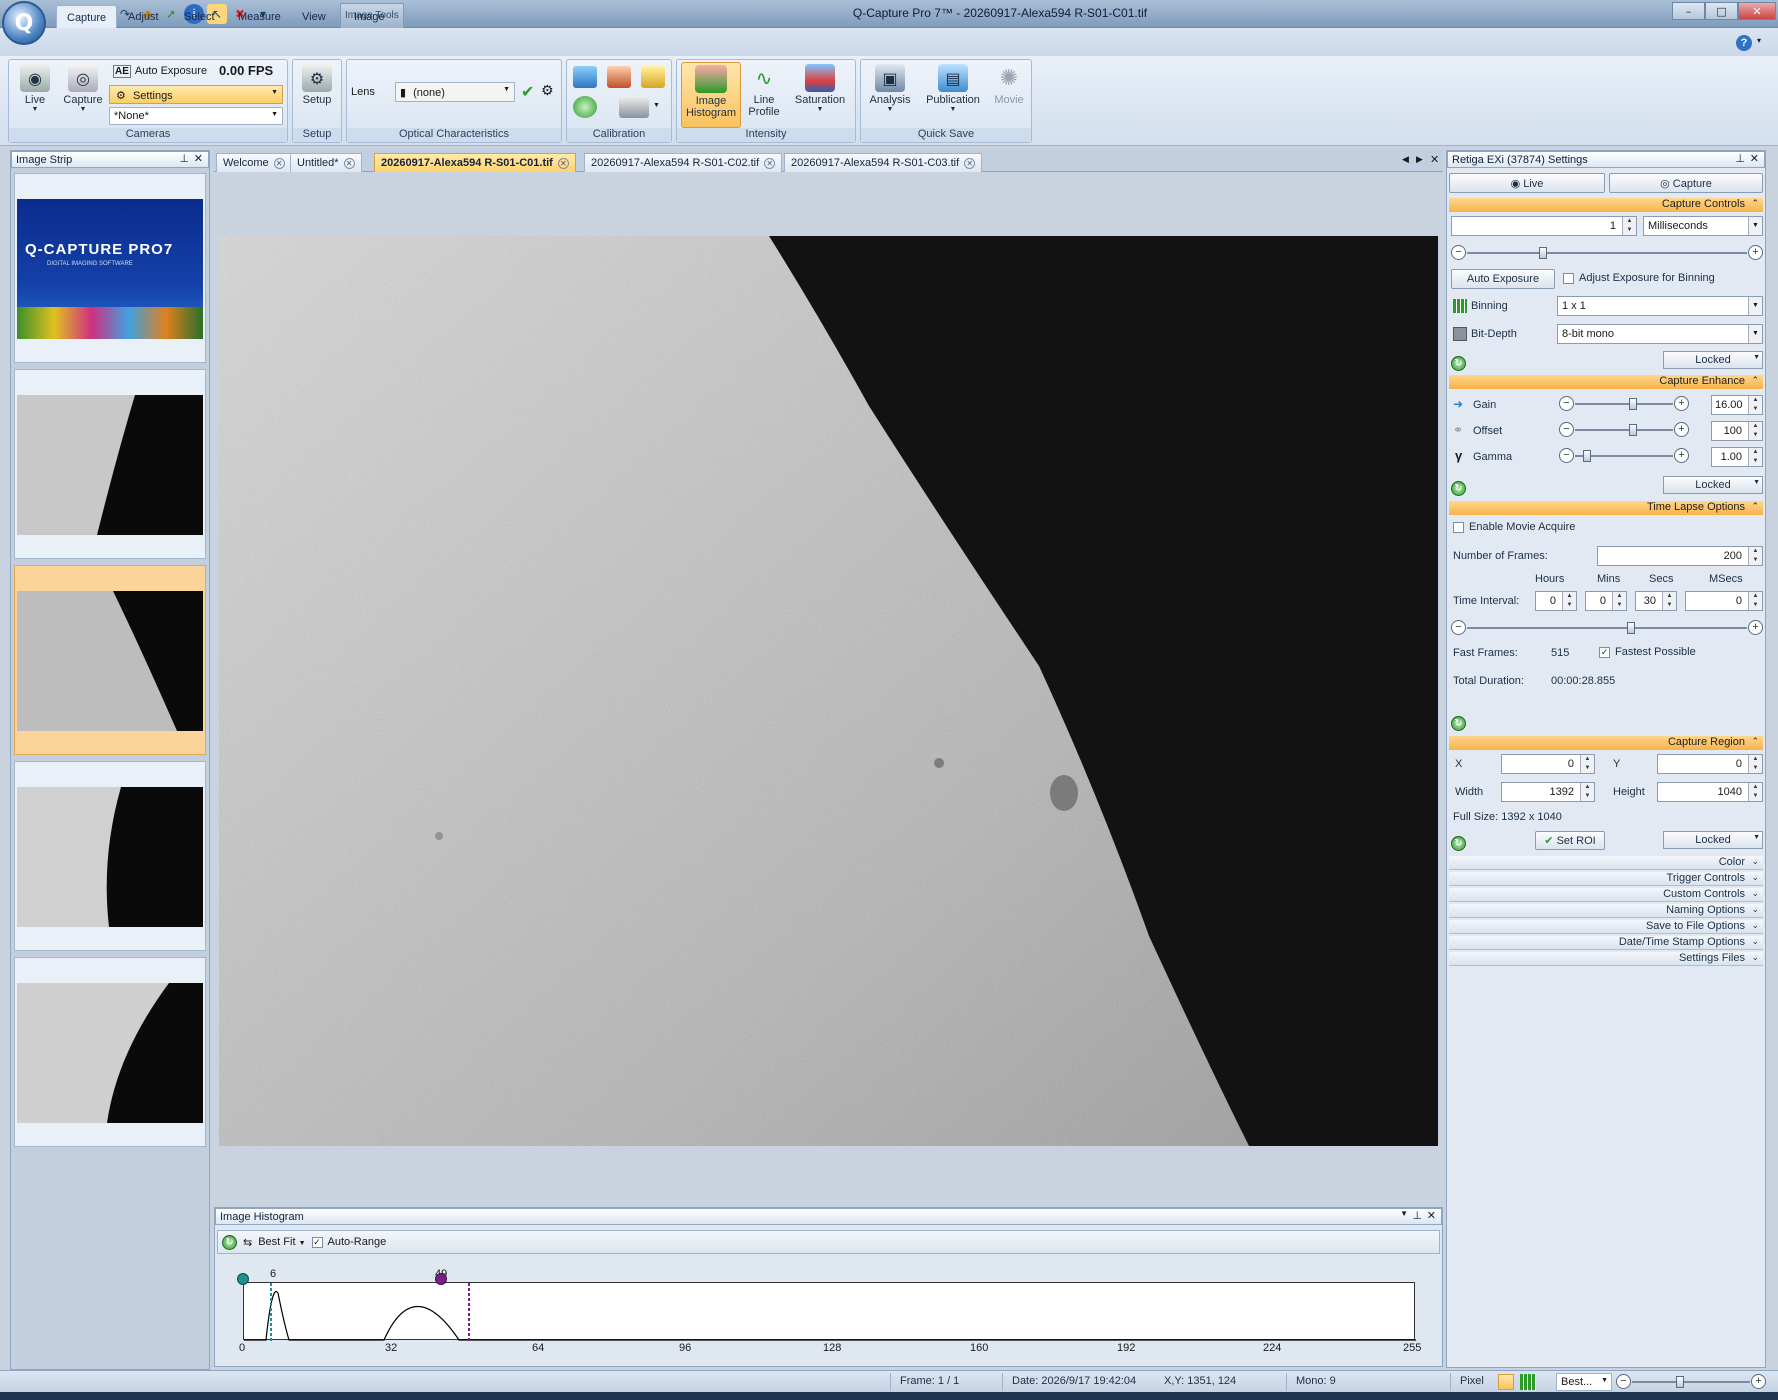  Describe the element at coordinates (1405, 159) in the screenshot. I see `scroll-left-icon: ◀` at that location.